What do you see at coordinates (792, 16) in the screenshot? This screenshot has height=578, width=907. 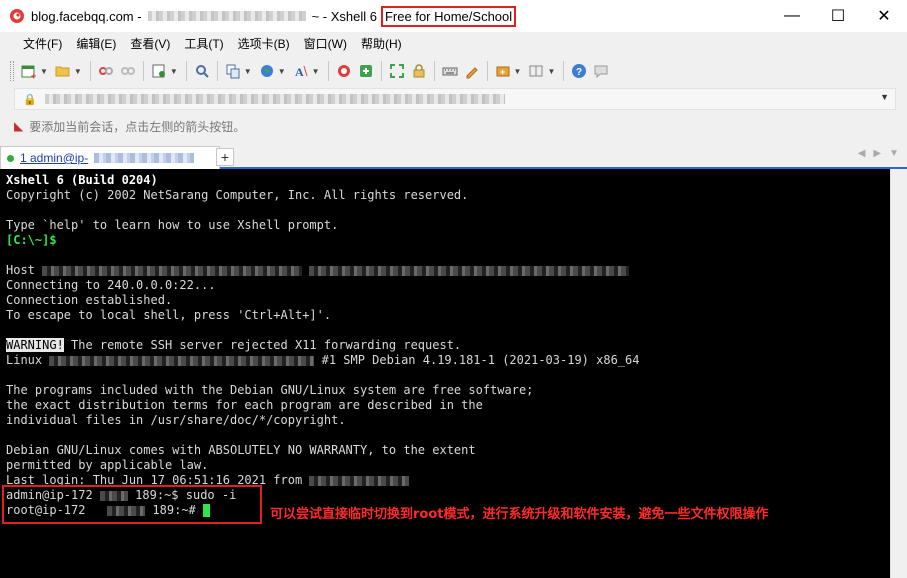 I see `minimize-button: —` at bounding box center [792, 16].